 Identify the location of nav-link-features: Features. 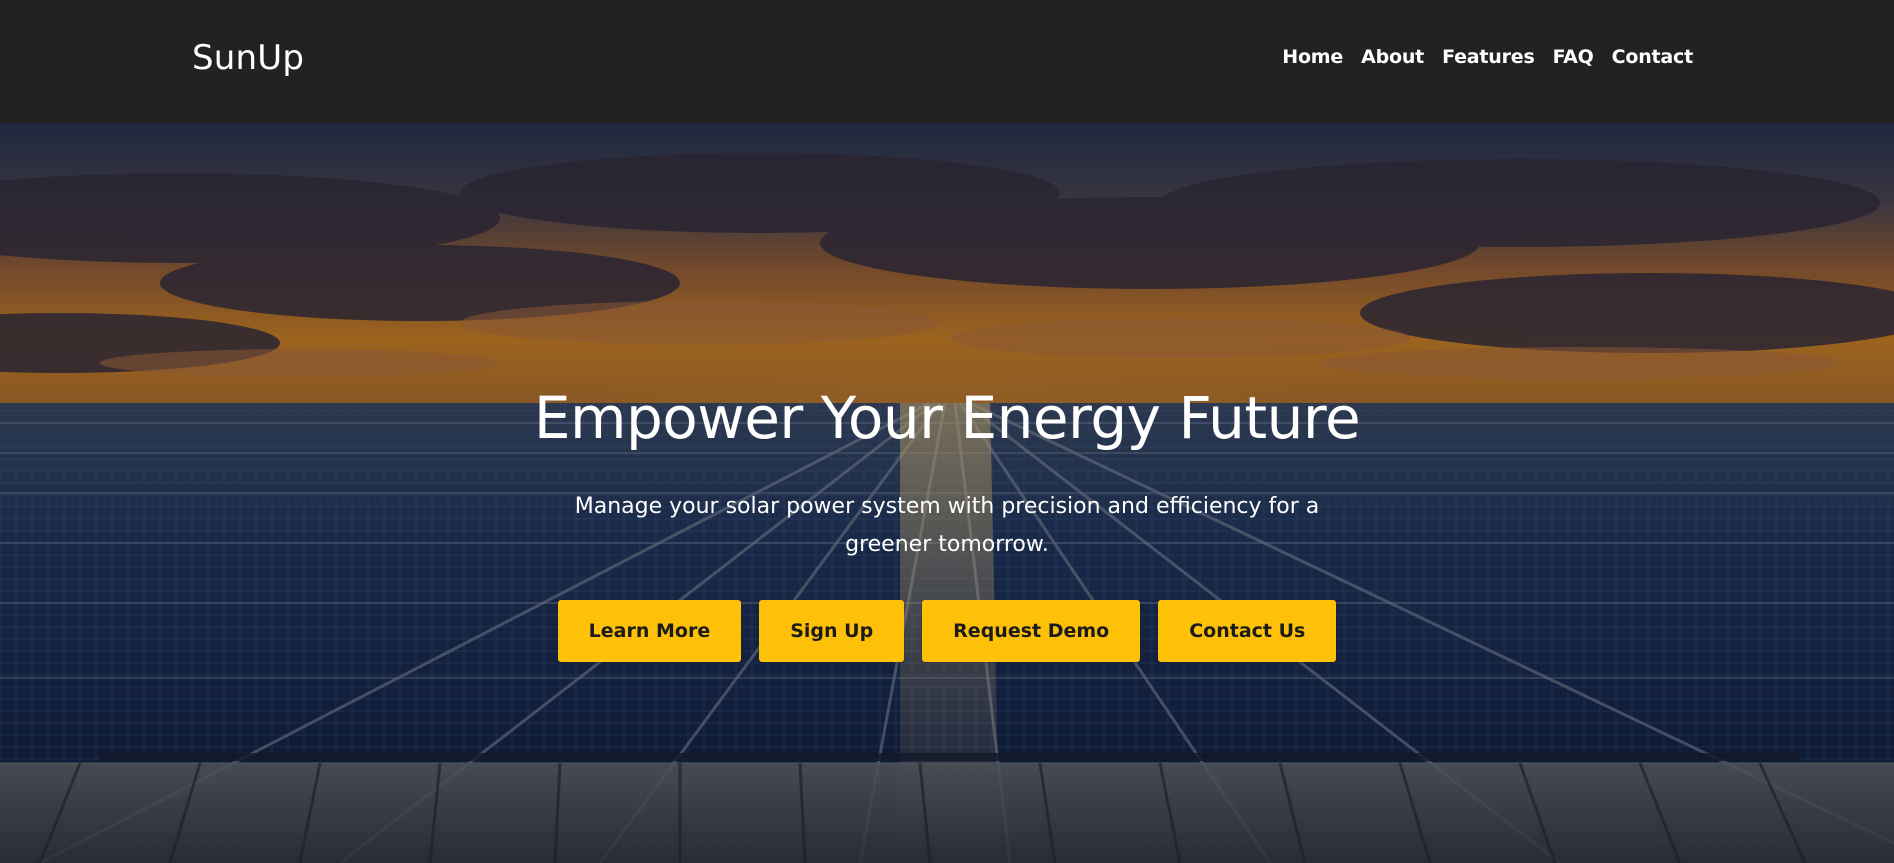
(1488, 57).